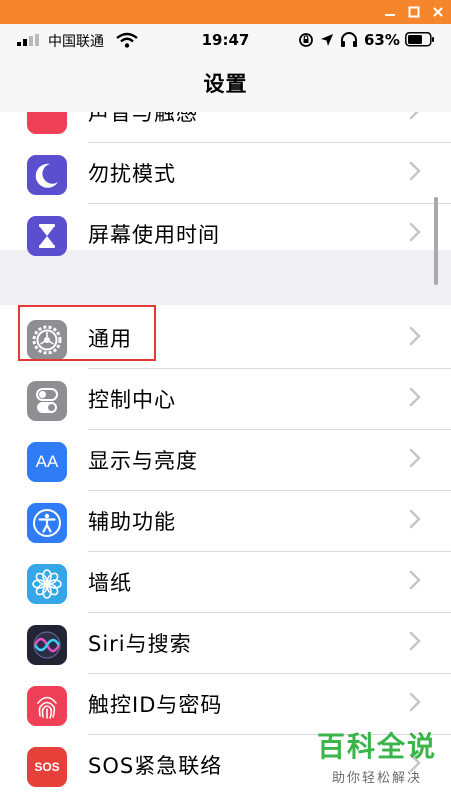 This screenshot has width=451, height=800. I want to click on battery-percentage: 63%, so click(382, 40).